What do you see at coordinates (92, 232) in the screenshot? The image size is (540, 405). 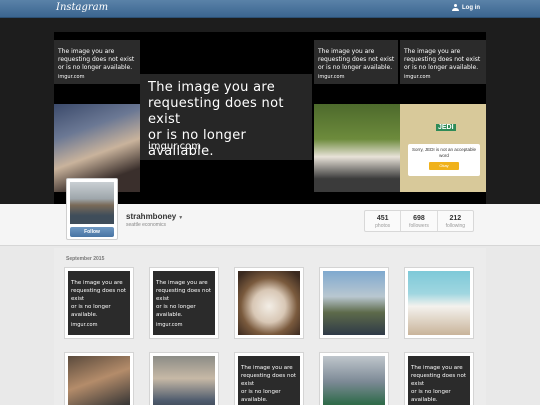 I see `follow-button: Follow` at bounding box center [92, 232].